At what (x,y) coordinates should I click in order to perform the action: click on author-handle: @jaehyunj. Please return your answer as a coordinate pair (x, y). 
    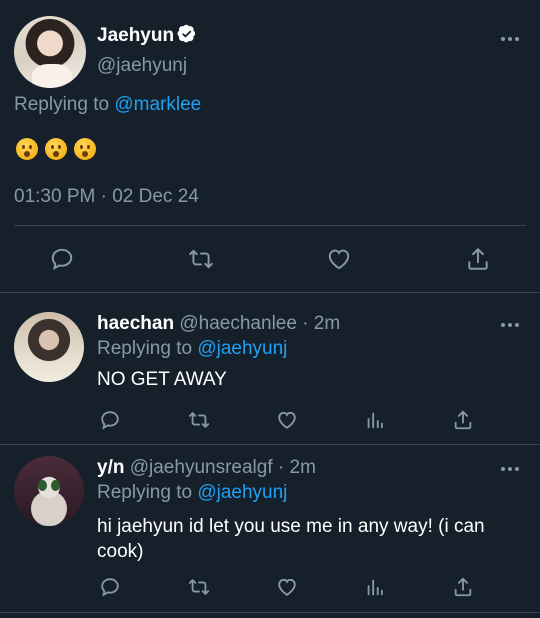
    Looking at the image, I should click on (142, 66).